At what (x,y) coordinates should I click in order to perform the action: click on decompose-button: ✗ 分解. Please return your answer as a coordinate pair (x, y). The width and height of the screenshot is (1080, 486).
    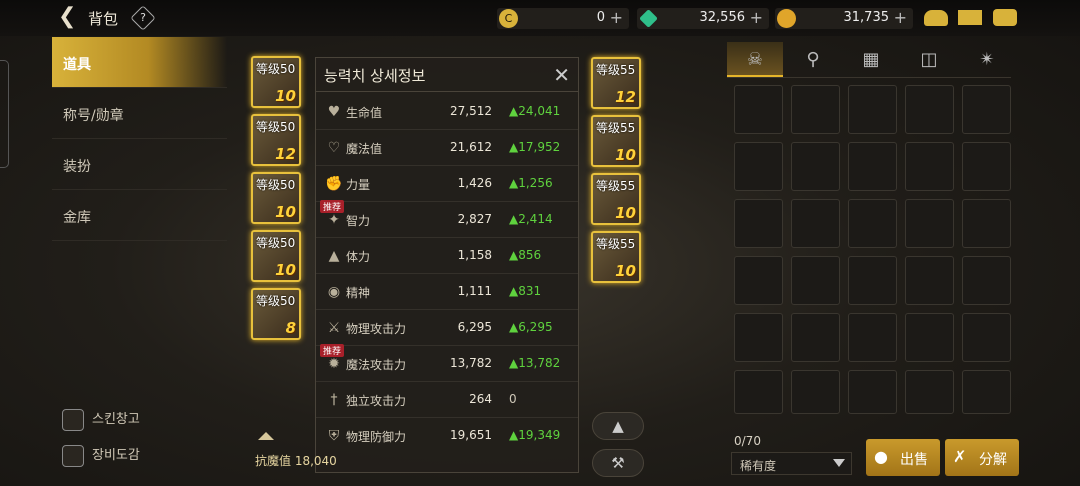
    Looking at the image, I should click on (982, 457).